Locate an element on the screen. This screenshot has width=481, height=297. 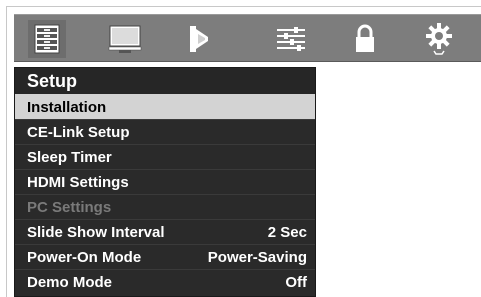
menu-item-label: CE-Link Setup is located at coordinates (78, 132).